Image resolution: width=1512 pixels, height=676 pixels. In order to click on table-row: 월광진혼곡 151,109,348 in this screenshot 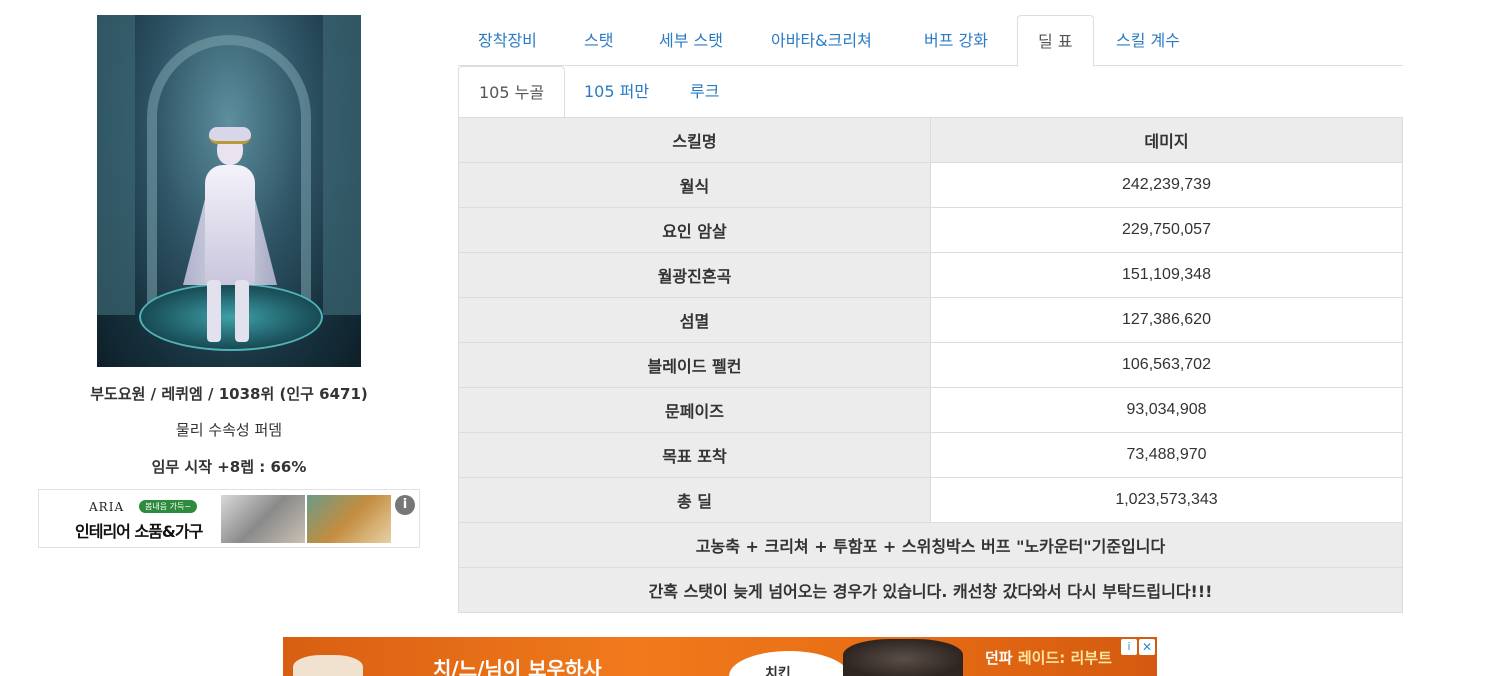, I will do `click(930, 275)`.